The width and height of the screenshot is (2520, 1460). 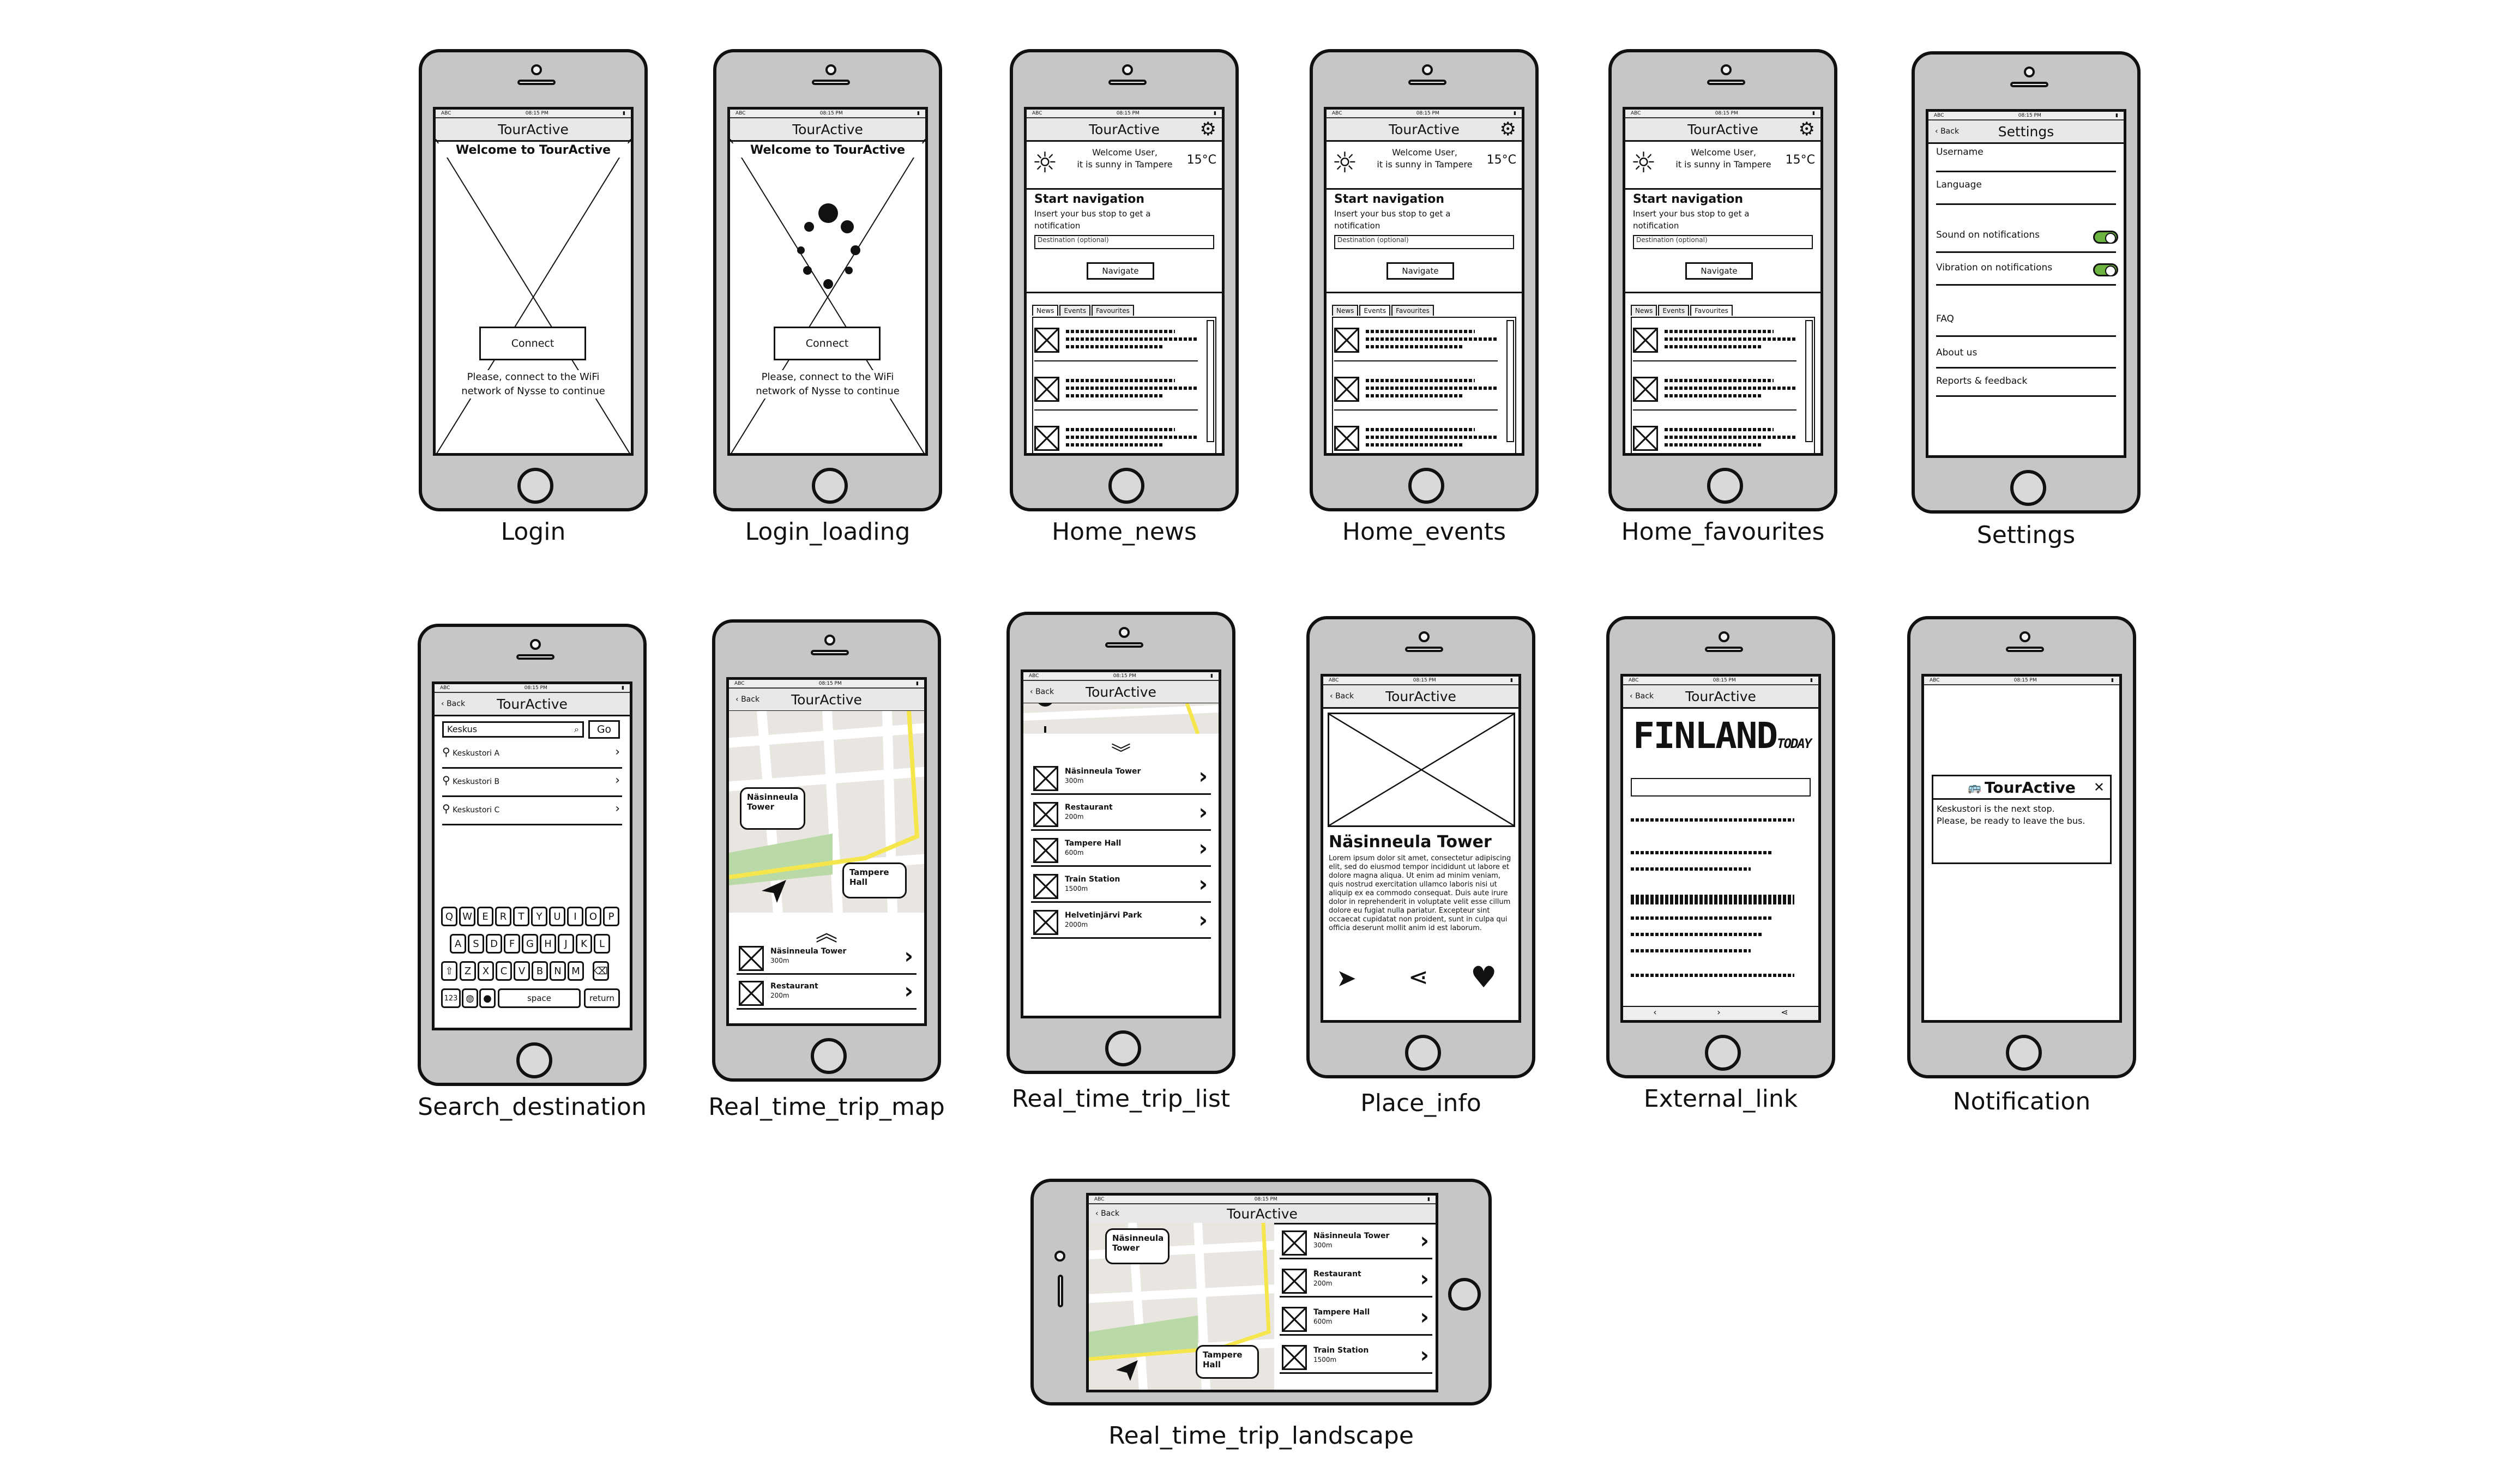 I want to click on globe-key: ◍, so click(x=470, y=998).